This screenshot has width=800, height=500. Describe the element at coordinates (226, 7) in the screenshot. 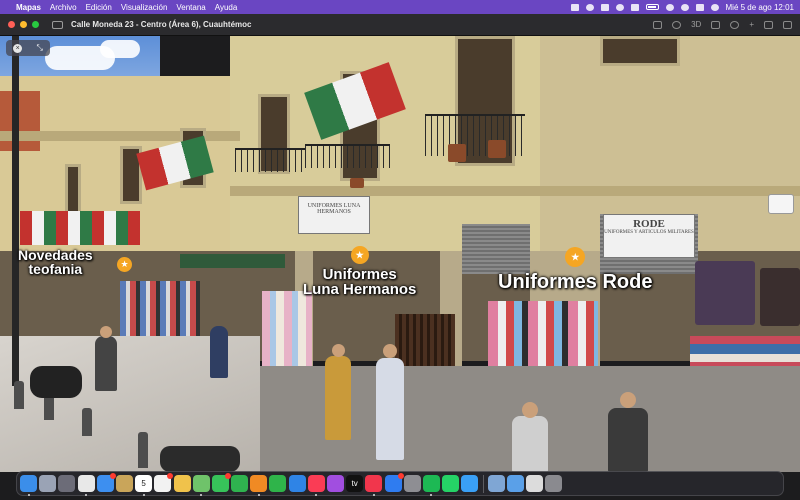

I see `menu-ayuda: Ayuda` at that location.